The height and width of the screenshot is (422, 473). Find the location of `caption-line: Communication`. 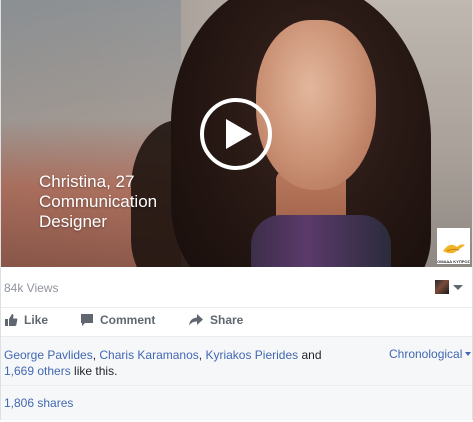

caption-line: Communication is located at coordinates (98, 201).